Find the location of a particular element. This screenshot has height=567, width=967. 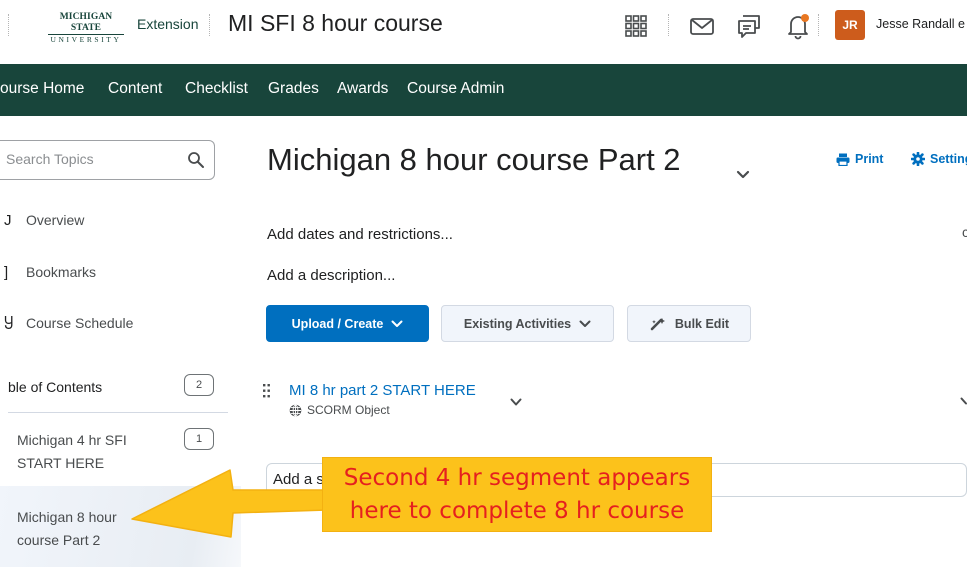

logo-extension-text: Extension is located at coordinates (168, 24).